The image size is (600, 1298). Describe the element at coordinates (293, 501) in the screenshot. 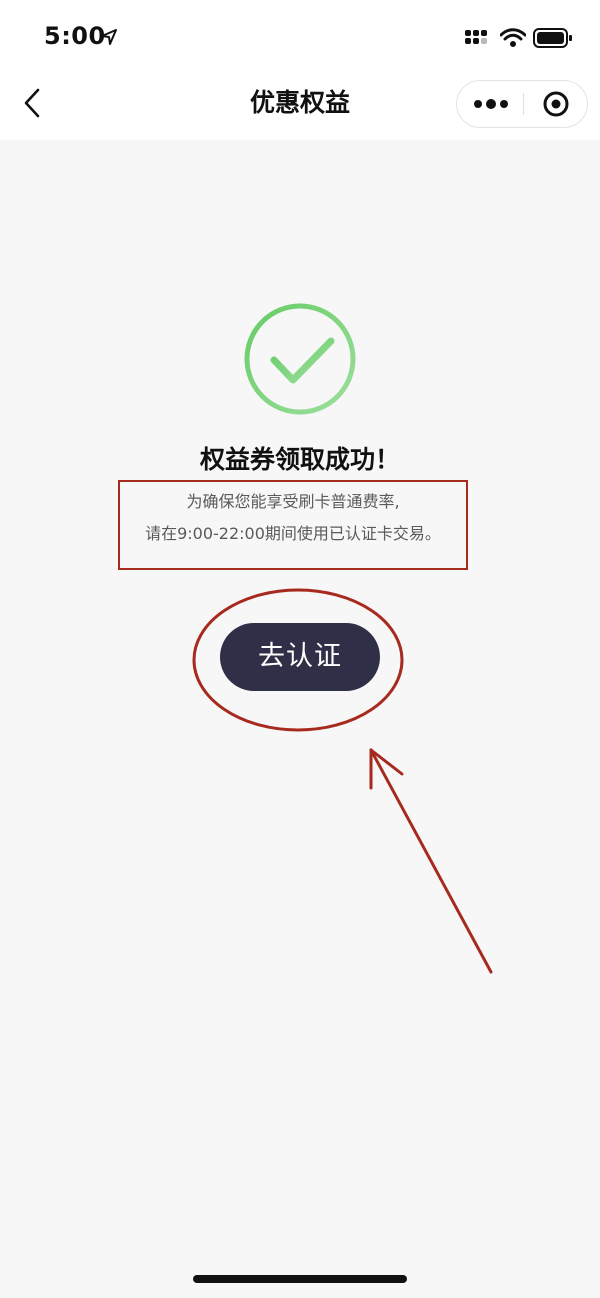

I see `description-line-1: 为确保您能享受刷卡普通费率,` at that location.